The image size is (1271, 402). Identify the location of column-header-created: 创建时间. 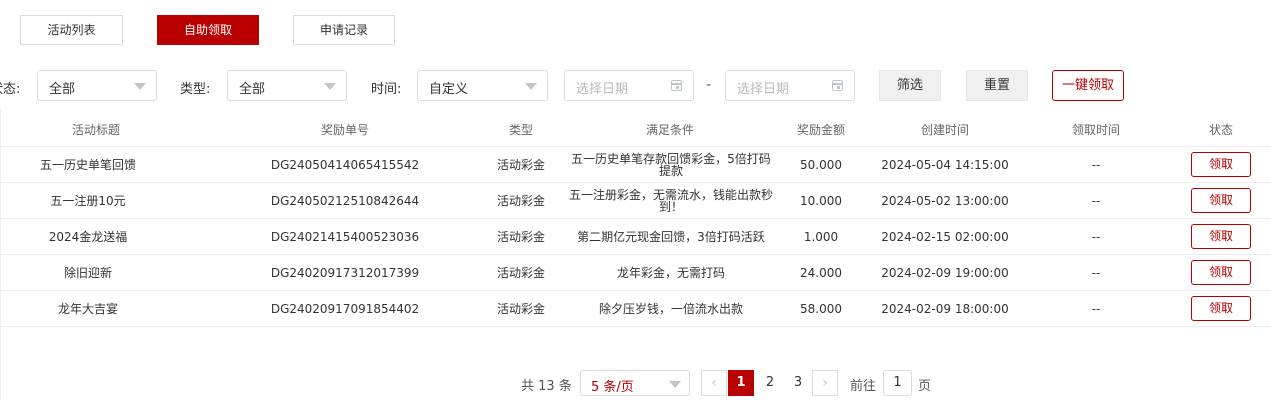
(944, 130).